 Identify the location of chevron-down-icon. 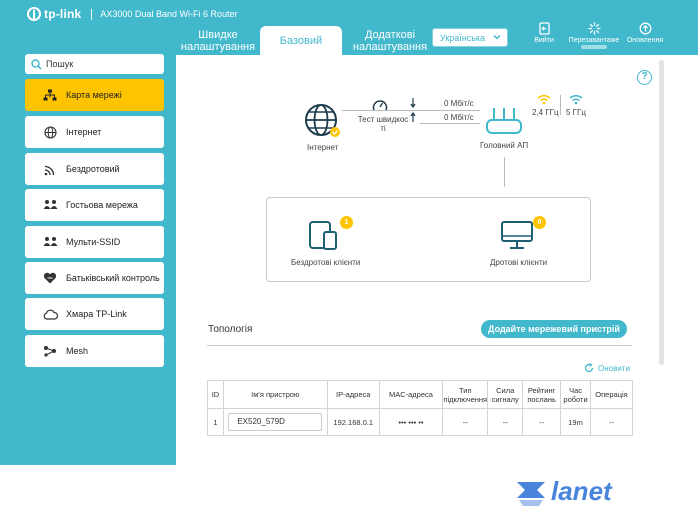
(497, 37).